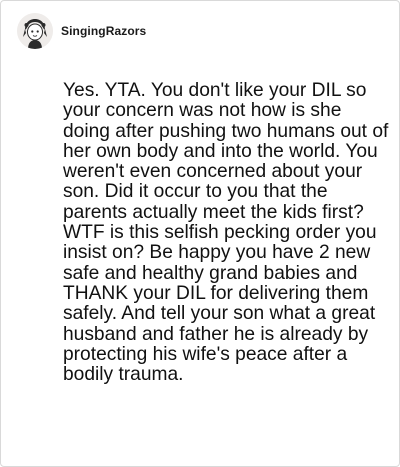  I want to click on username: SingingRazors, so click(103, 31).